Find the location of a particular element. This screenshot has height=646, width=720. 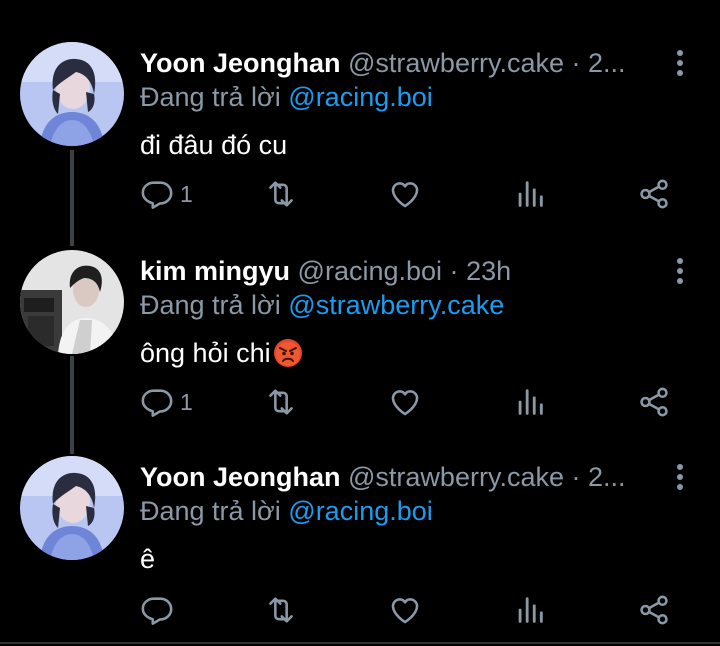

tweet-text: ê is located at coordinates (148, 559).